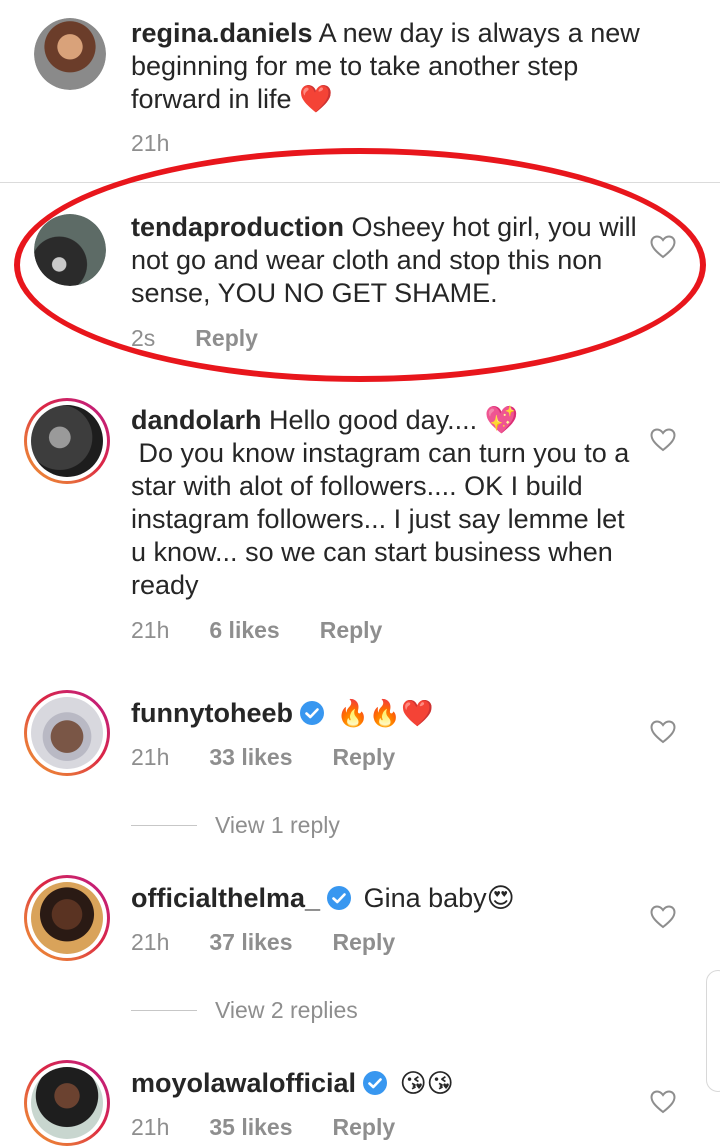 This screenshot has width=720, height=1146. I want to click on comment-body: funnytoheeb 🔥🔥❤️, so click(386, 713).